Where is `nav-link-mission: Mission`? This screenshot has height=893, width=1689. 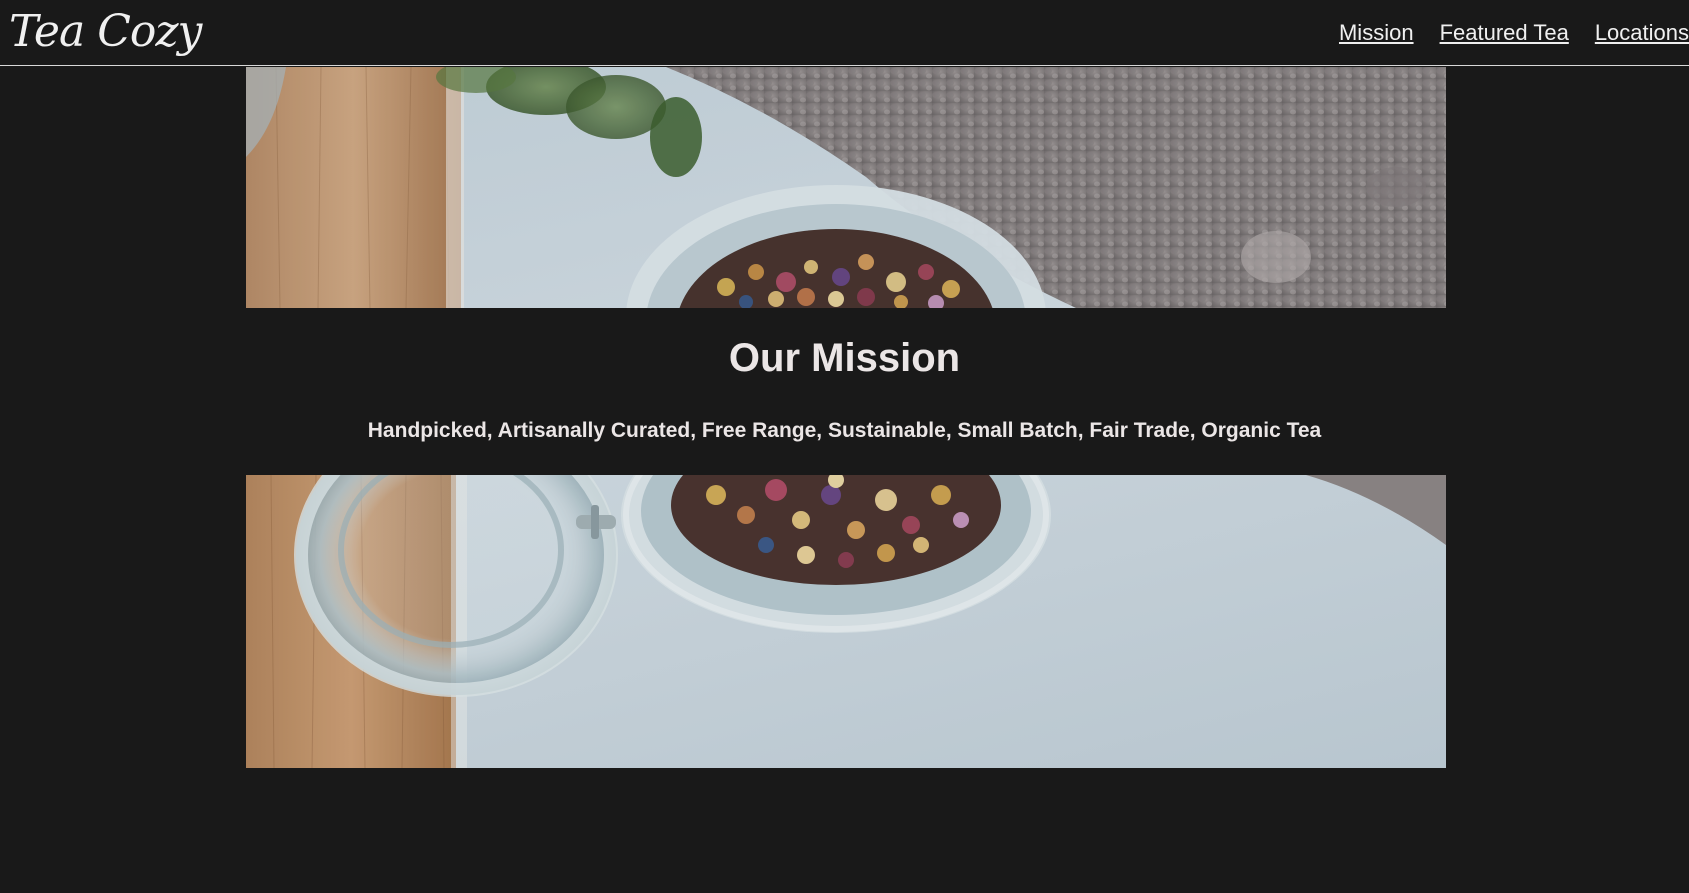 nav-link-mission: Mission is located at coordinates (1376, 33).